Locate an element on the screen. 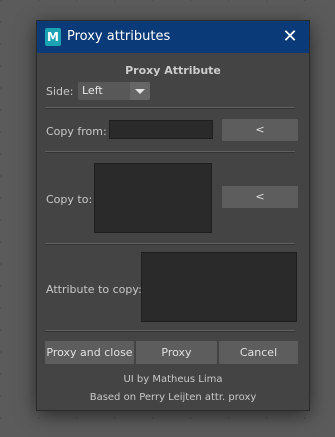 Image resolution: width=335 pixels, height=437 pixels. close-icon: ✕ is located at coordinates (290, 37).